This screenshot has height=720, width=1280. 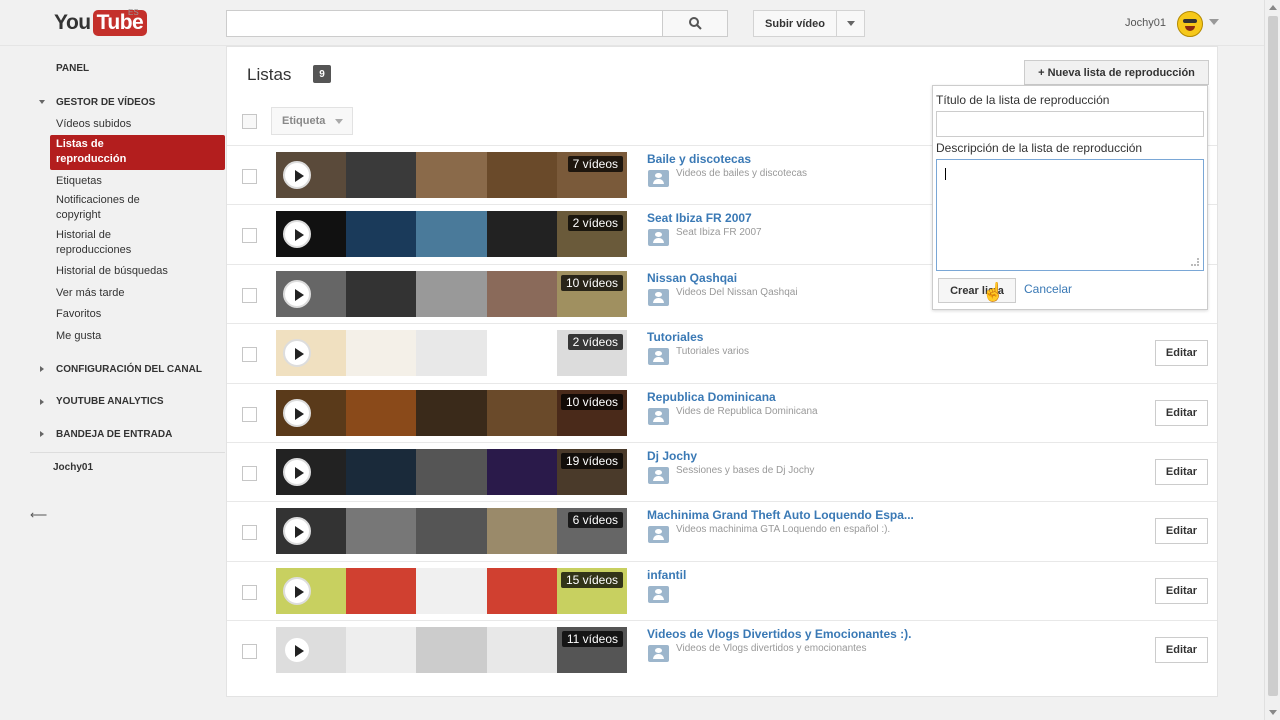 I want to click on playlist-title: Tutoriales, so click(x=675, y=337).